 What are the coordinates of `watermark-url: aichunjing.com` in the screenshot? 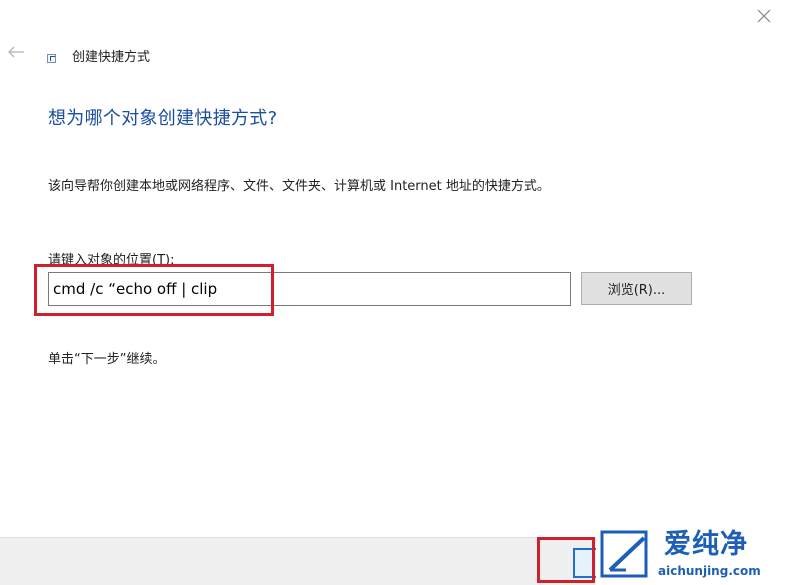 It's located at (709, 571).